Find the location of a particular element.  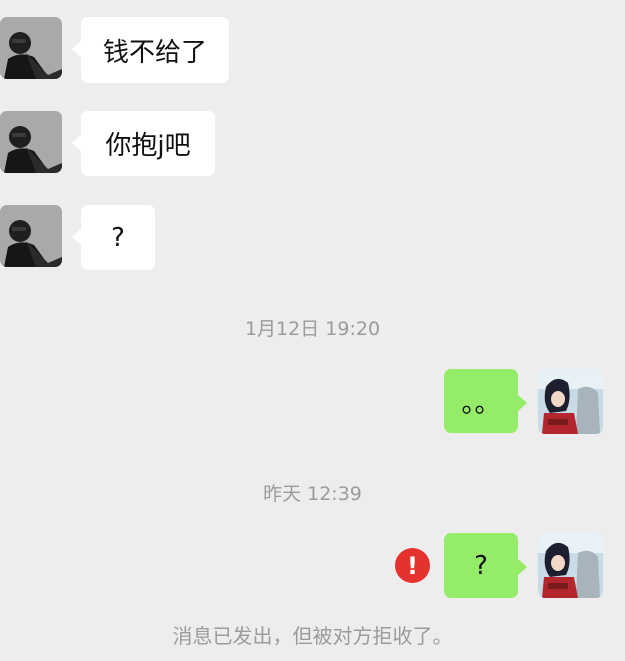

message-bubble-incoming: 你抱j吧 is located at coordinates (143, 143).